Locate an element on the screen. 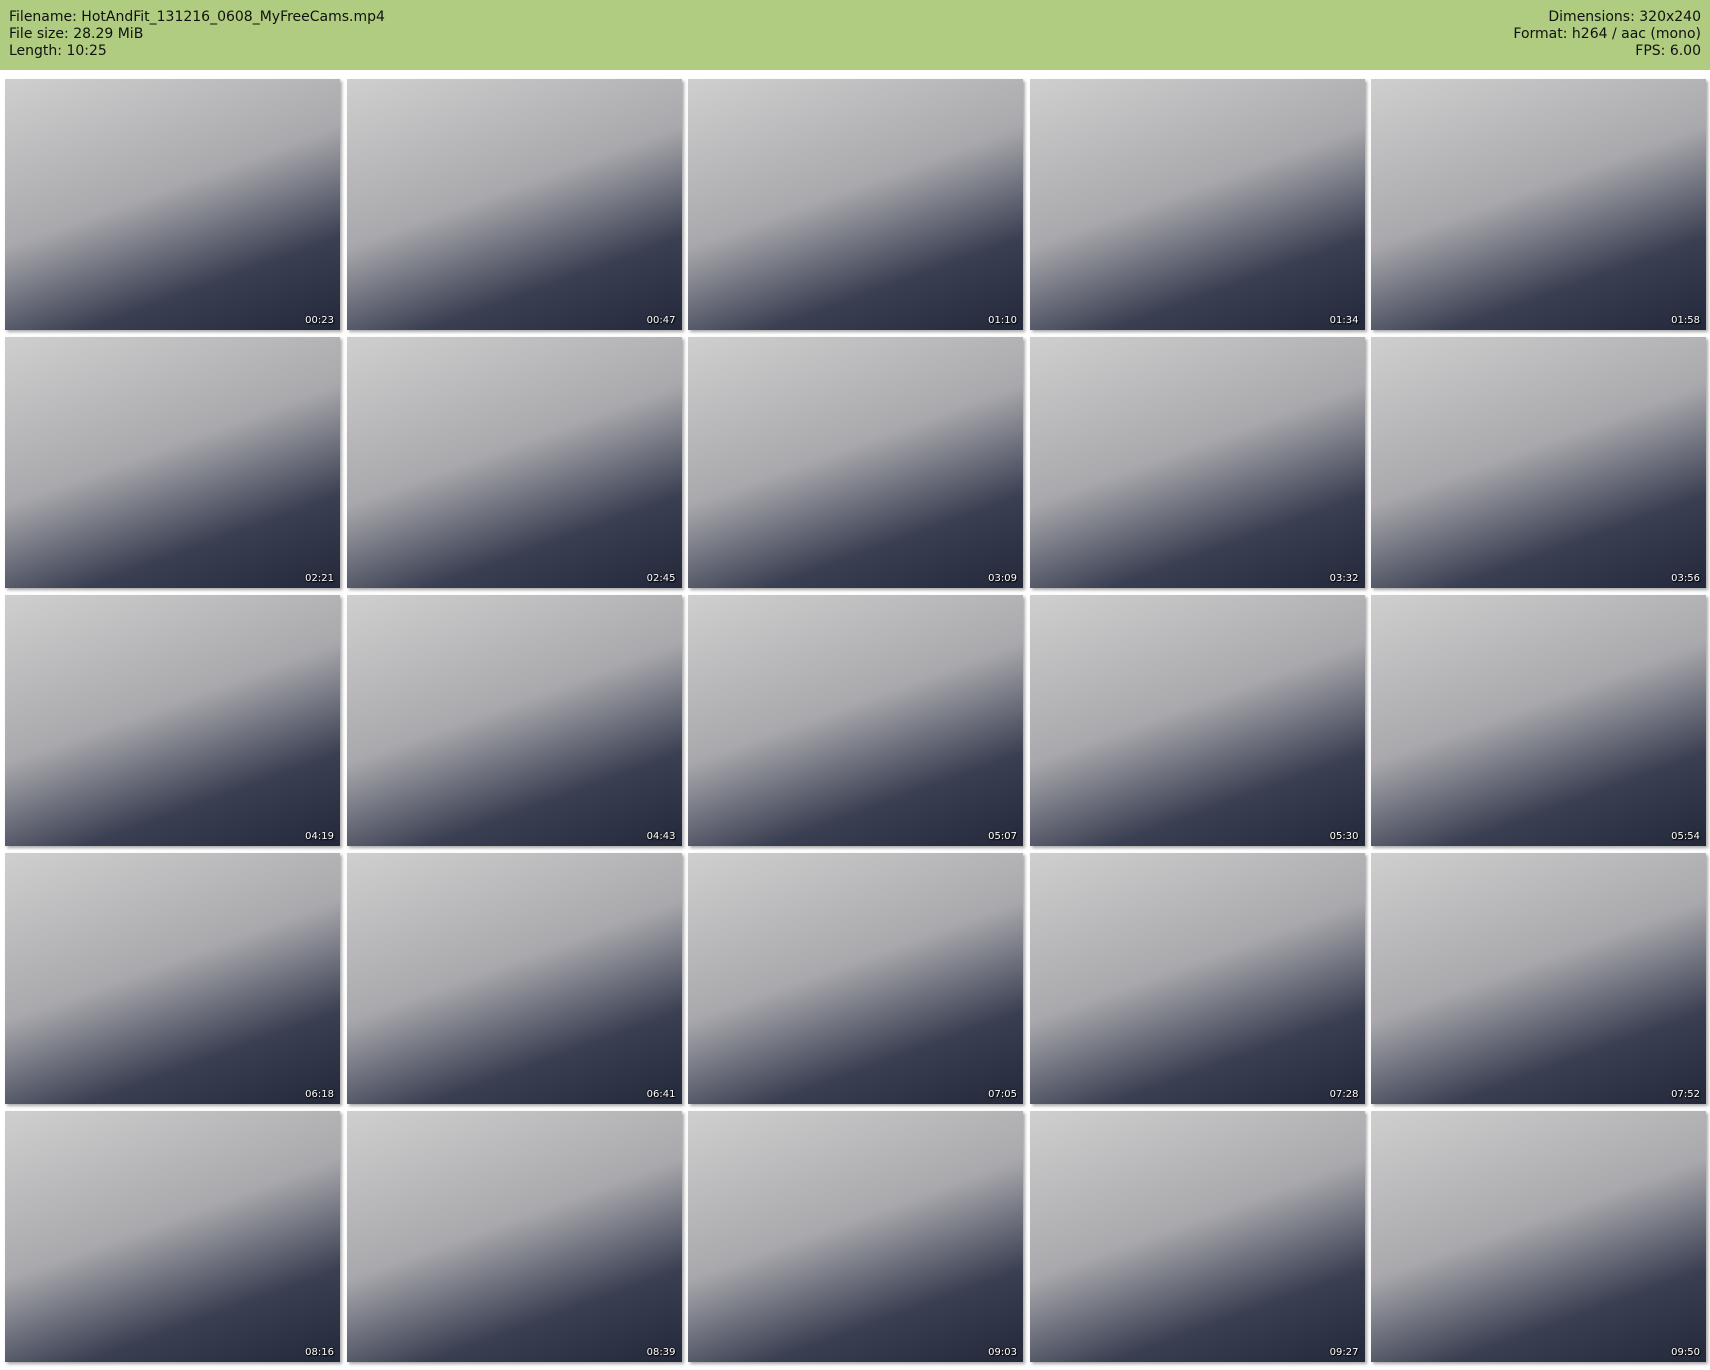 The image size is (1710, 1370). video-thumbnail: 01:58 is located at coordinates (1538, 204).